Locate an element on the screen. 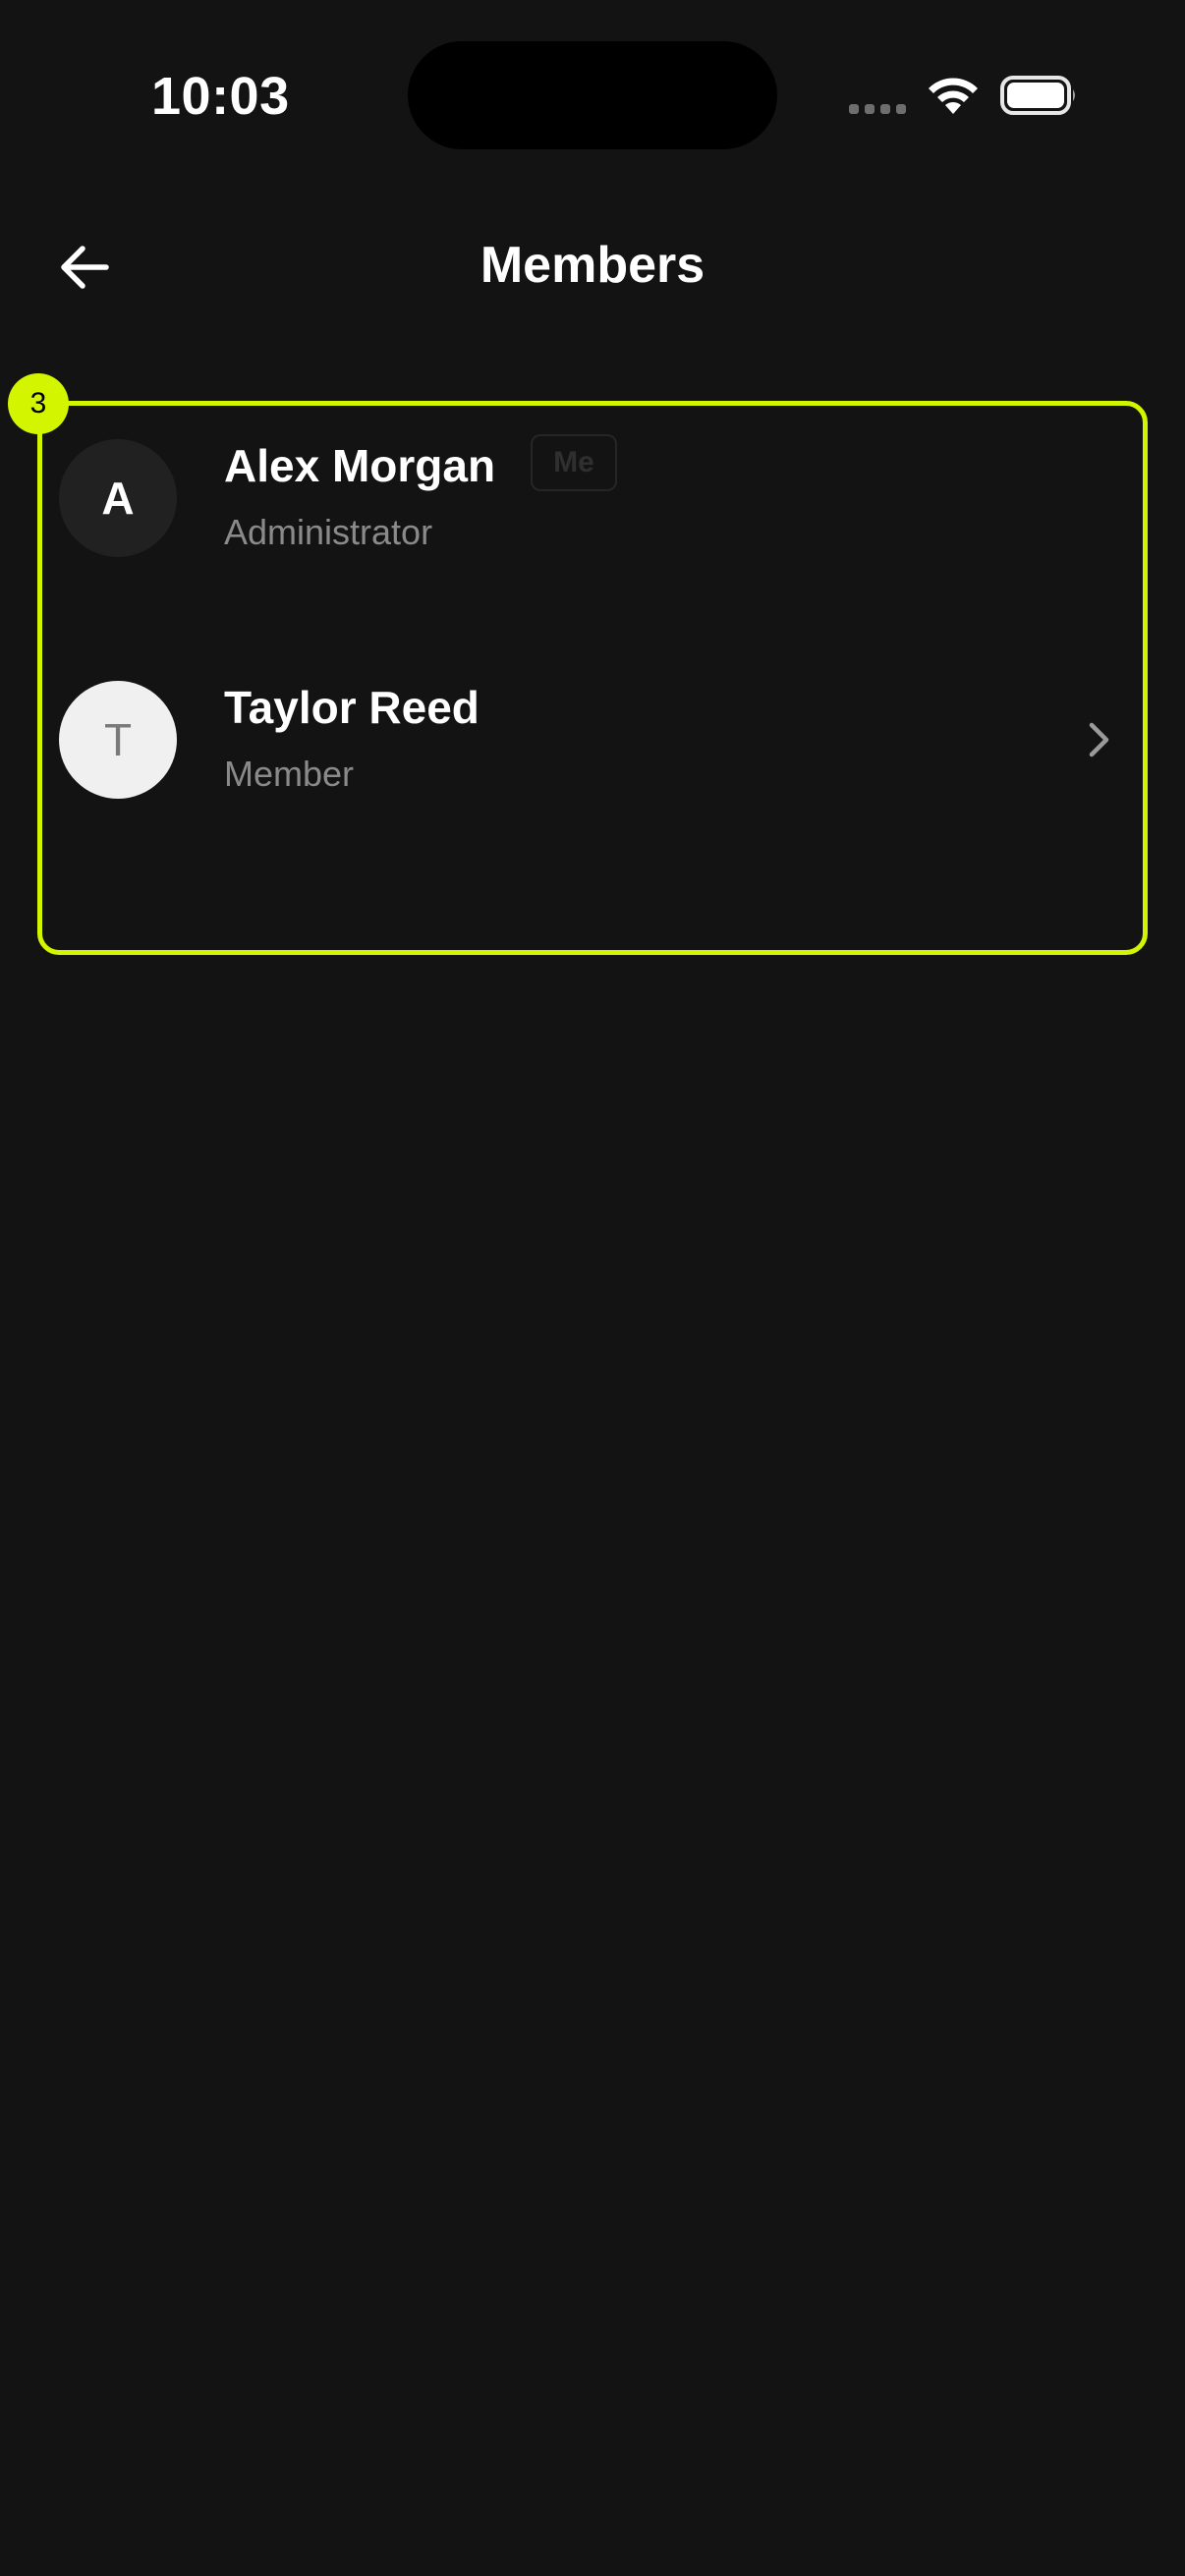  member-name: Alex Morgan is located at coordinates (360, 465).